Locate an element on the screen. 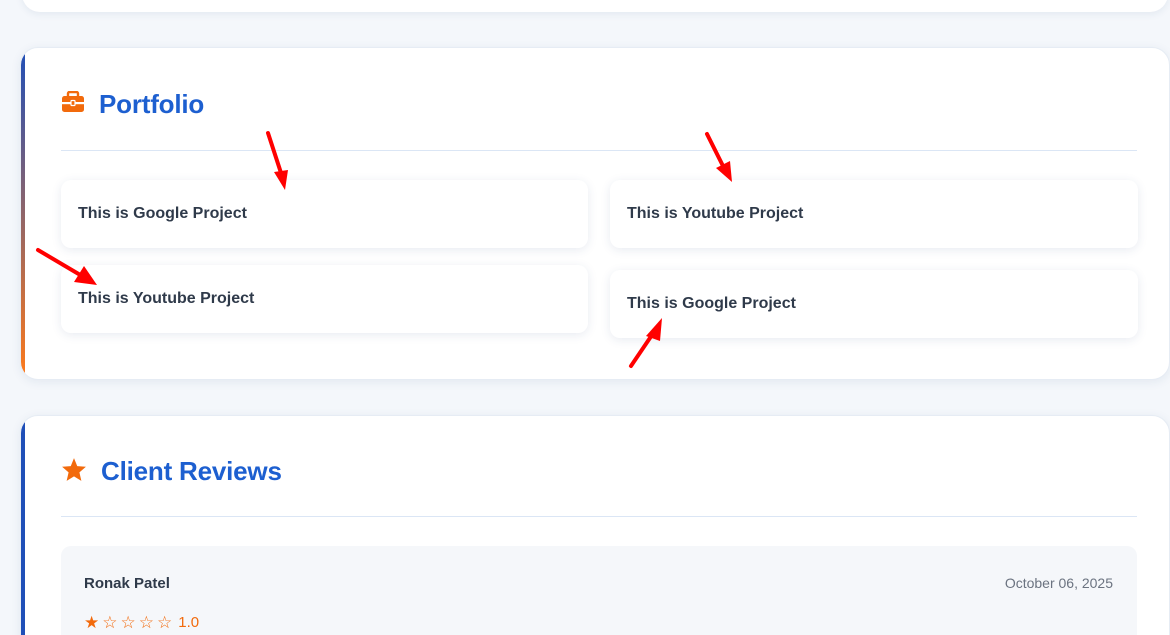 This screenshot has width=1170, height=635. review-date: October 06, 2025 is located at coordinates (1058, 583).